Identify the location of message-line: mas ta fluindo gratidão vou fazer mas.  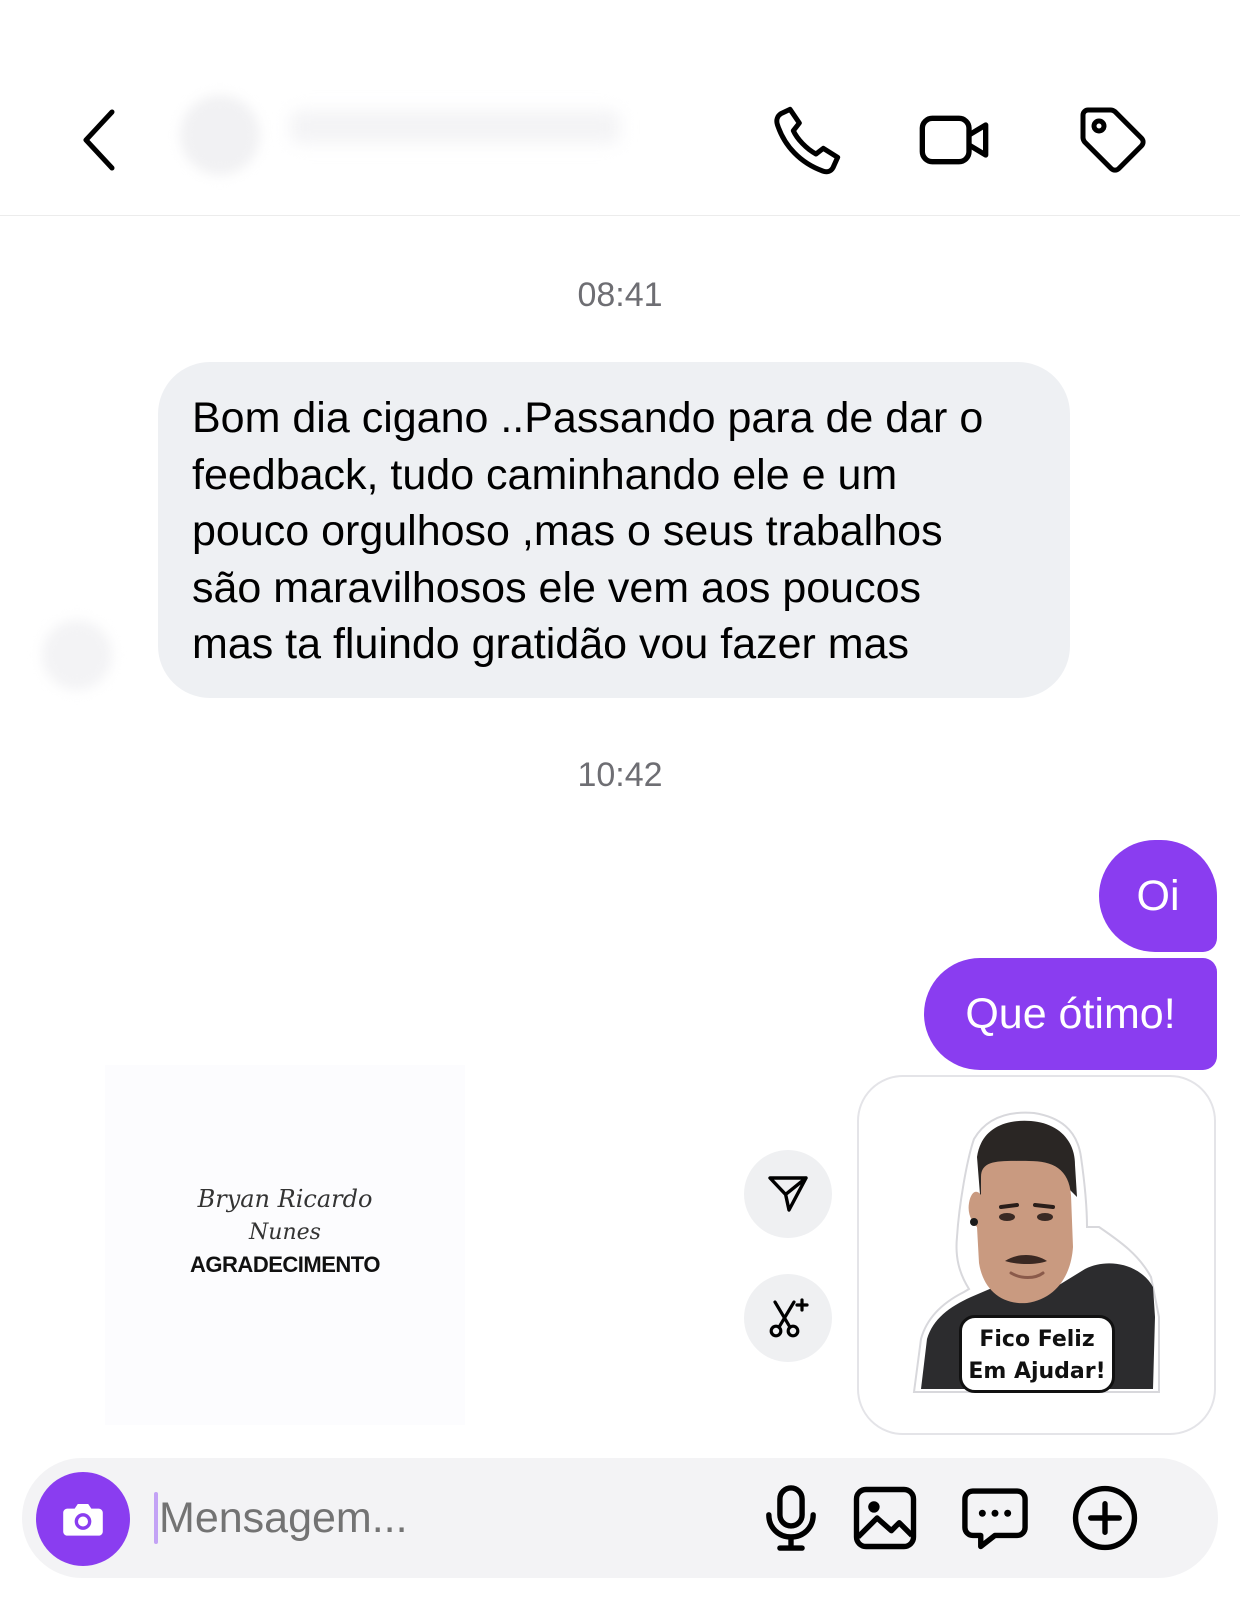
(551, 644).